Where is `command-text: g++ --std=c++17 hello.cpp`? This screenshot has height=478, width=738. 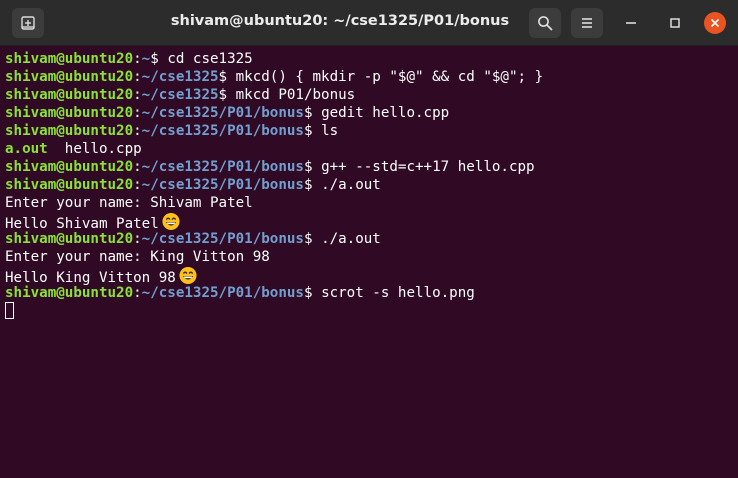
command-text: g++ --std=c++17 hello.cpp is located at coordinates (428, 167).